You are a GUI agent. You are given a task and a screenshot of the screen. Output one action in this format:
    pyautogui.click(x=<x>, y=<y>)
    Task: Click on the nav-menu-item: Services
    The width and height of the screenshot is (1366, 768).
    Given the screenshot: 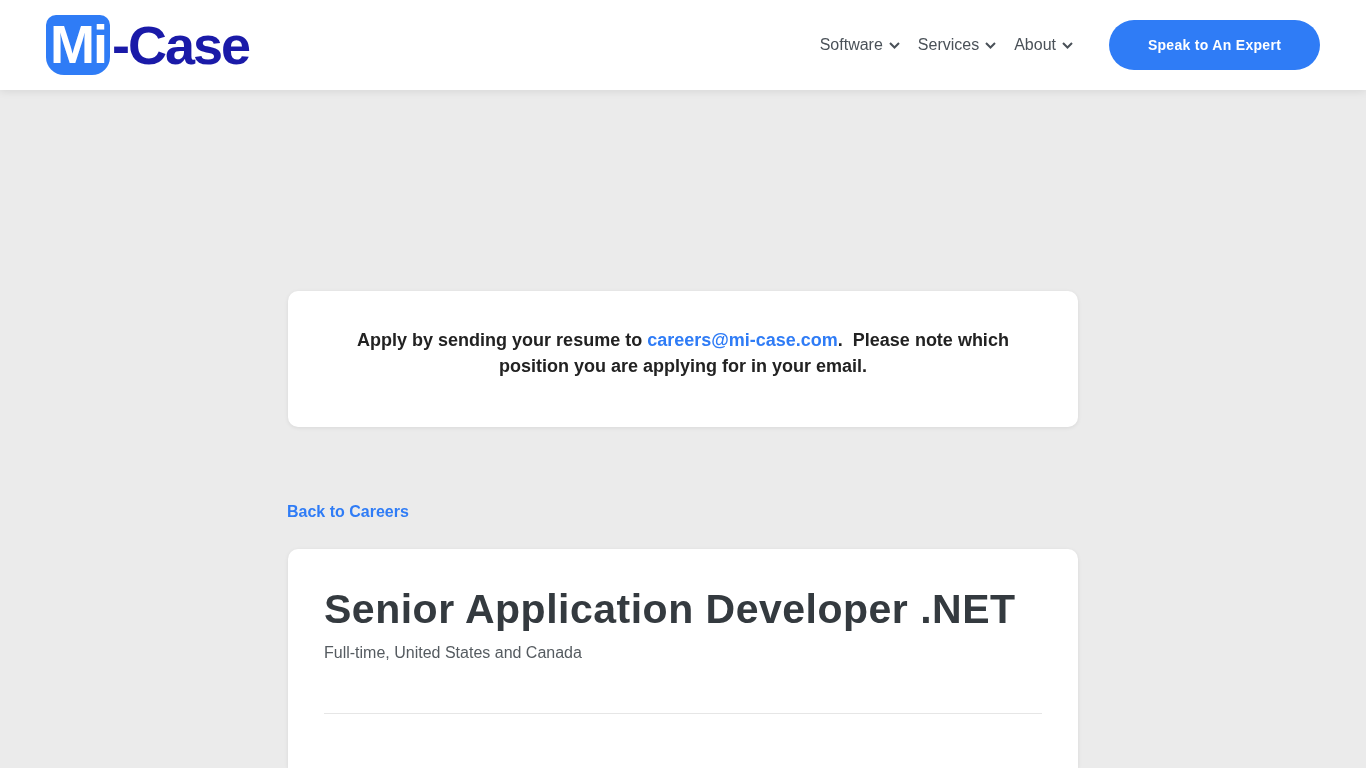 What is the action you would take?
    pyautogui.click(x=957, y=45)
    